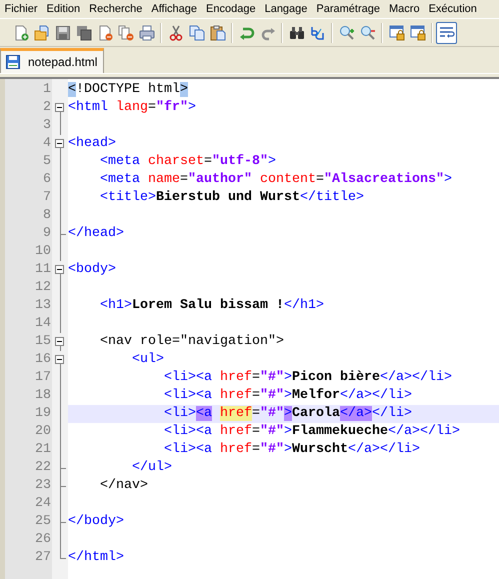  What do you see at coordinates (47, 216) in the screenshot?
I see `line-number: 8` at bounding box center [47, 216].